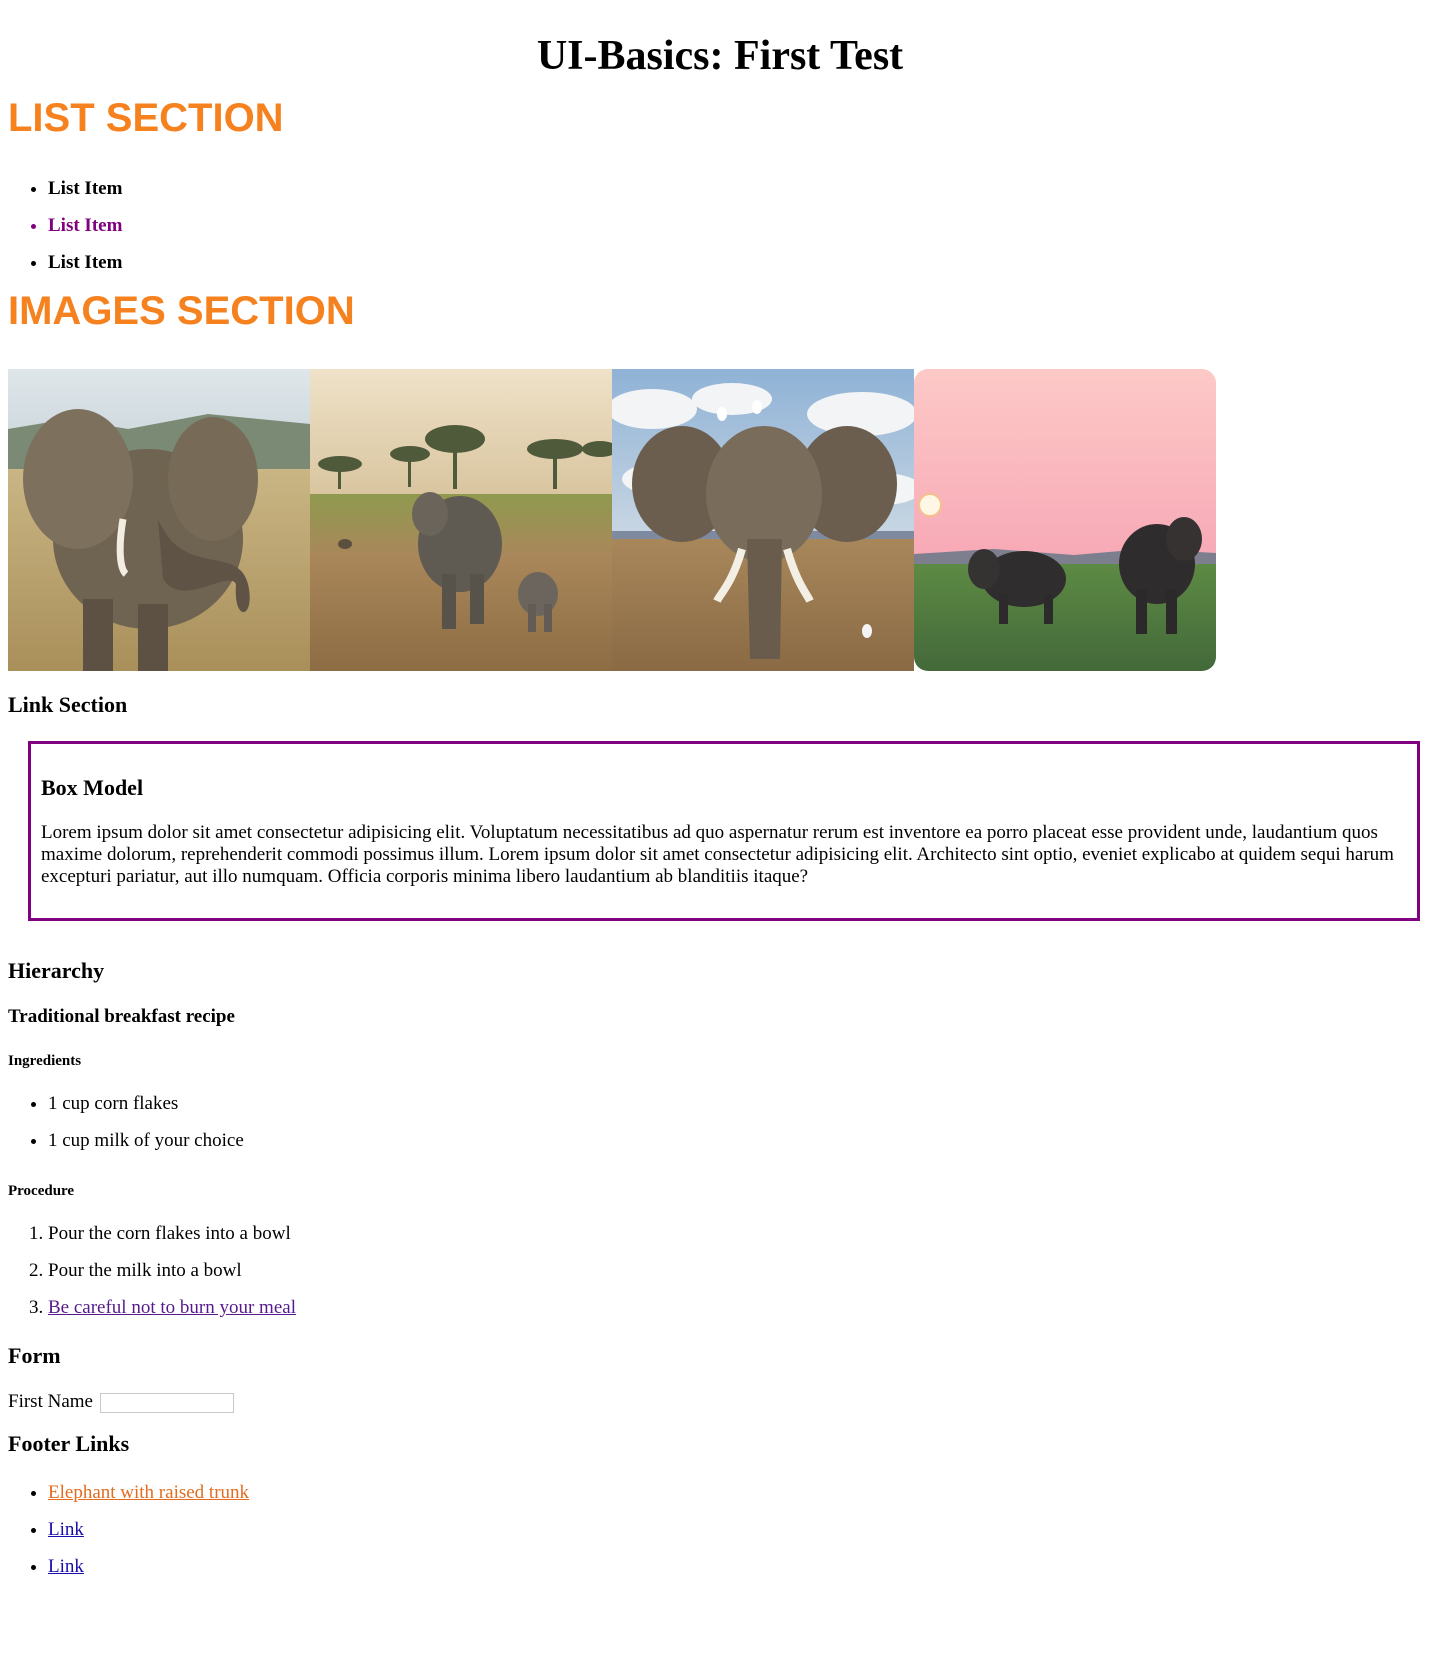 Image resolution: width=1440 pixels, height=1667 pixels. Describe the element at coordinates (69, 1443) in the screenshot. I see `footer-links-heading: Footer Links` at that location.